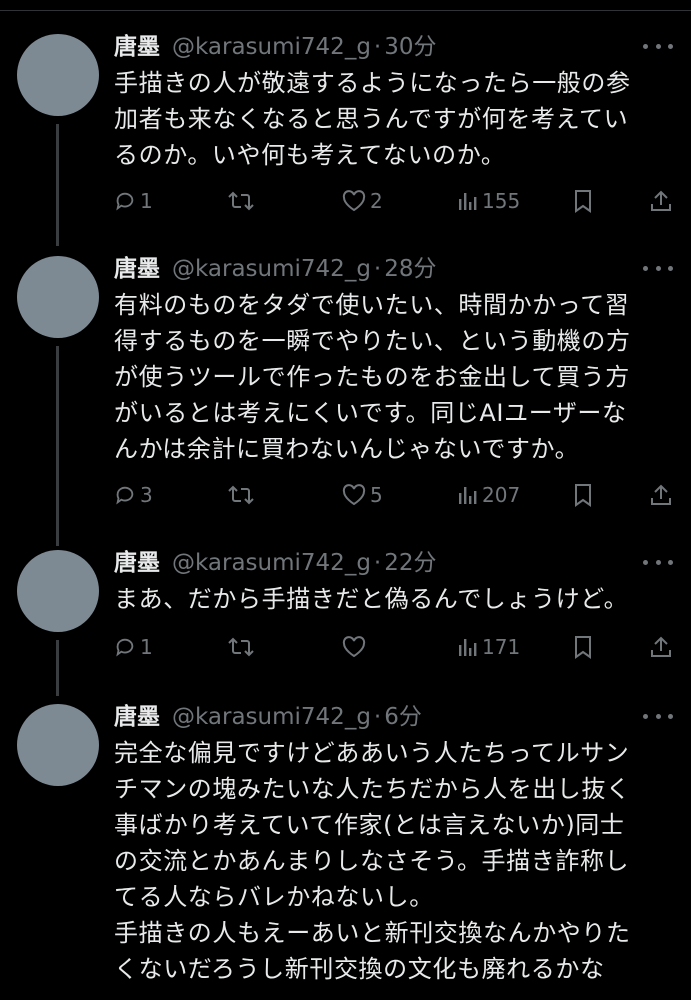 Image resolution: width=691 pixels, height=1000 pixels. I want to click on action-bar: 3 5 207, so click(345, 495).